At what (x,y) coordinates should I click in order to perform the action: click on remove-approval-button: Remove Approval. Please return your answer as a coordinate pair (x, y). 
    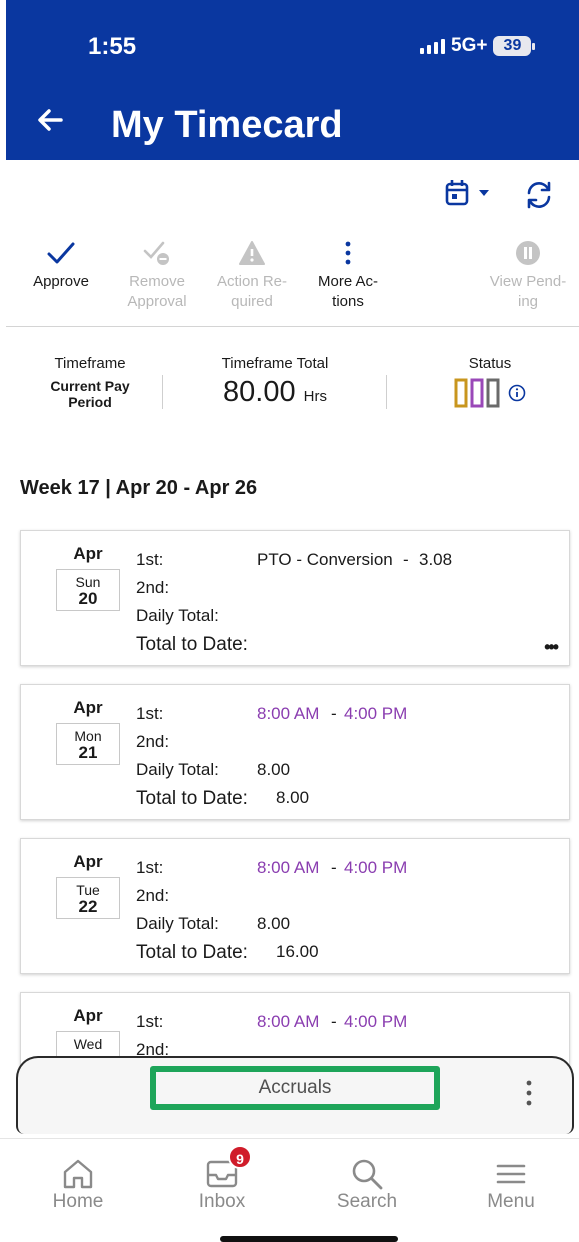
    Looking at the image, I should click on (157, 273).